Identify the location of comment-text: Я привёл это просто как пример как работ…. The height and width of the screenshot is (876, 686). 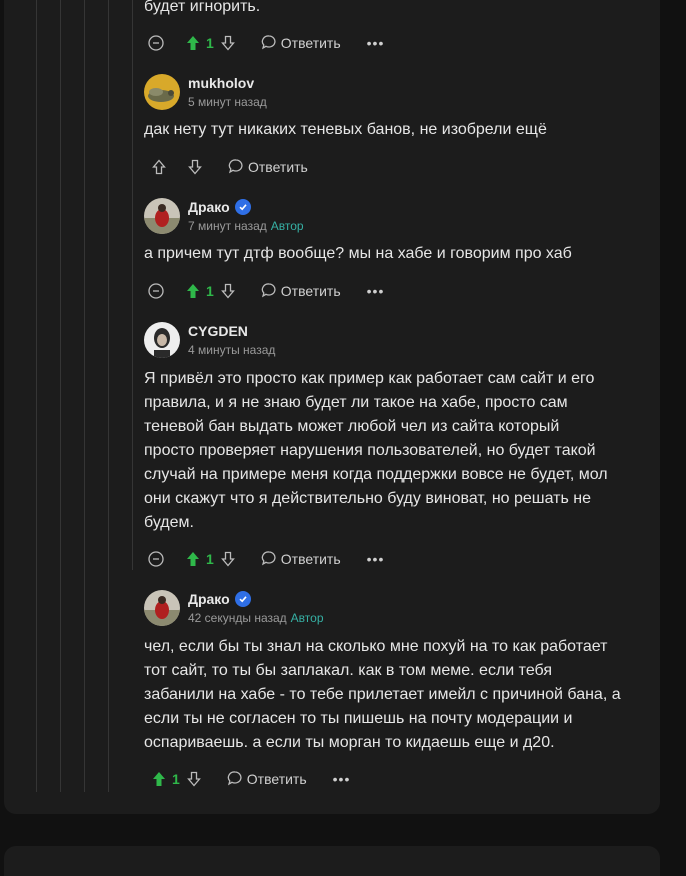
(376, 450).